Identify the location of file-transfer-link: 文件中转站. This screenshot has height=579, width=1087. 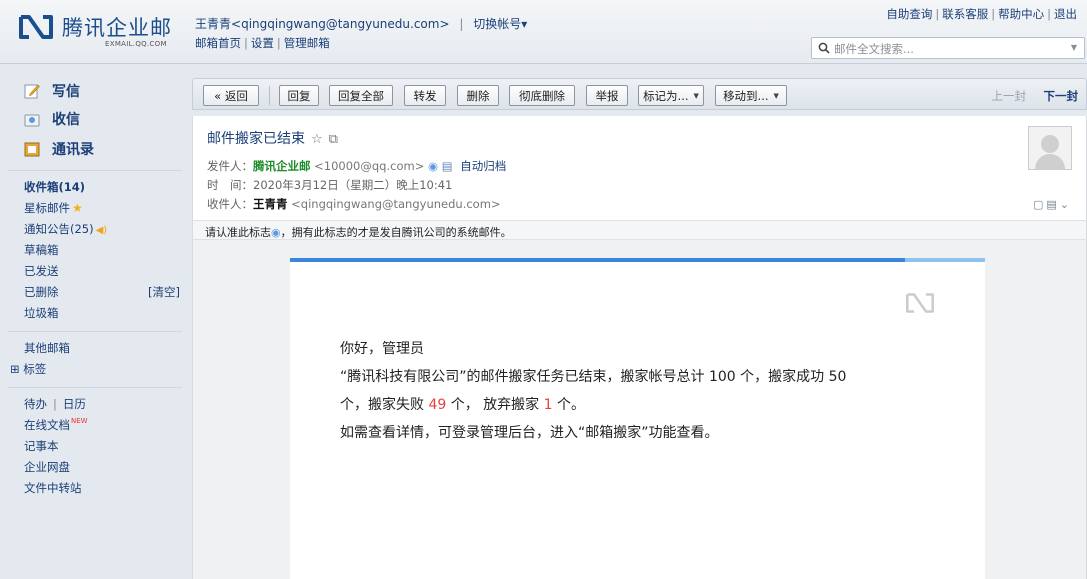
(53, 488).